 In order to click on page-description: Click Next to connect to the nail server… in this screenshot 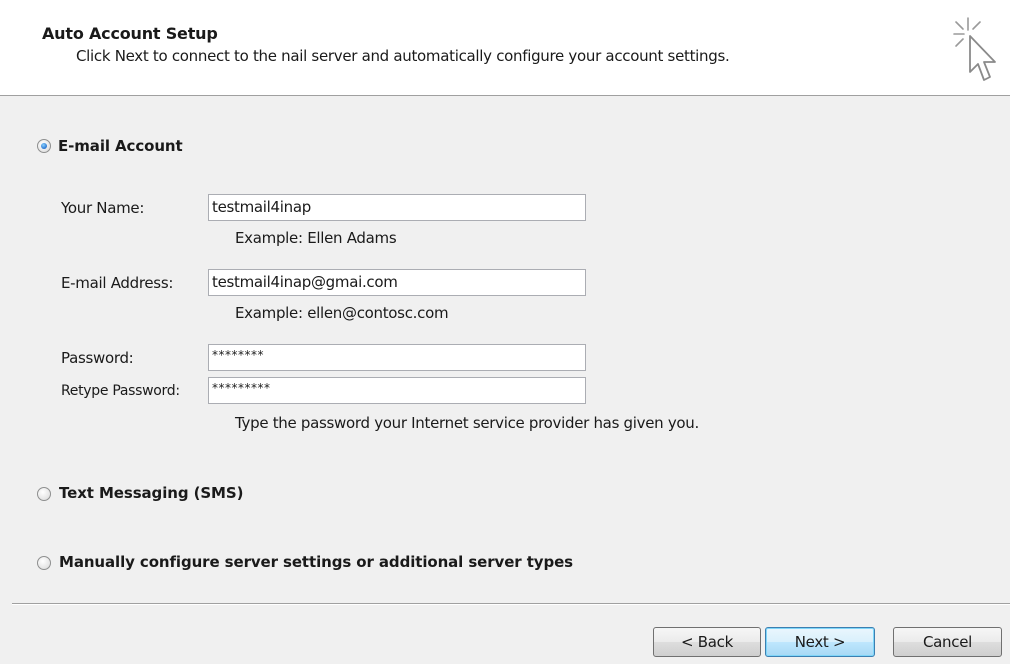, I will do `click(403, 56)`.